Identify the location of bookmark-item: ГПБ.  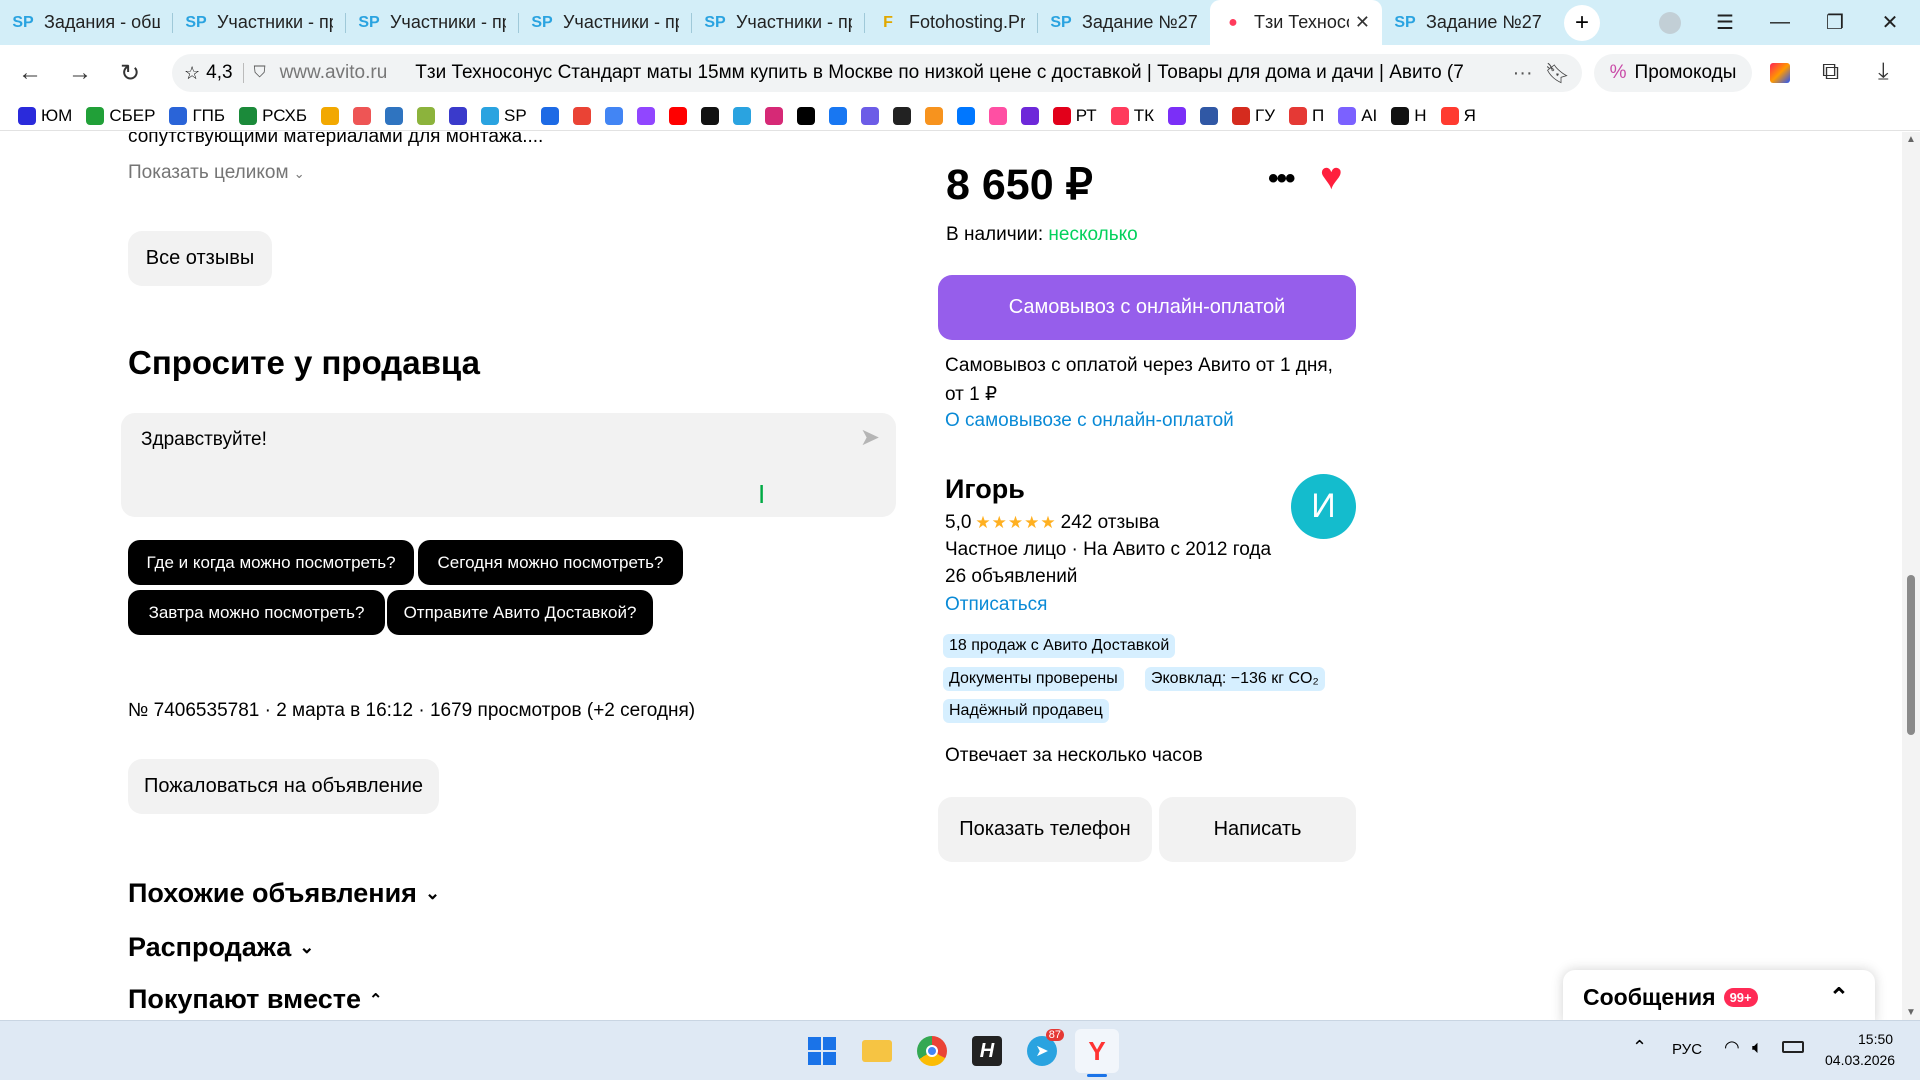
(197, 116).